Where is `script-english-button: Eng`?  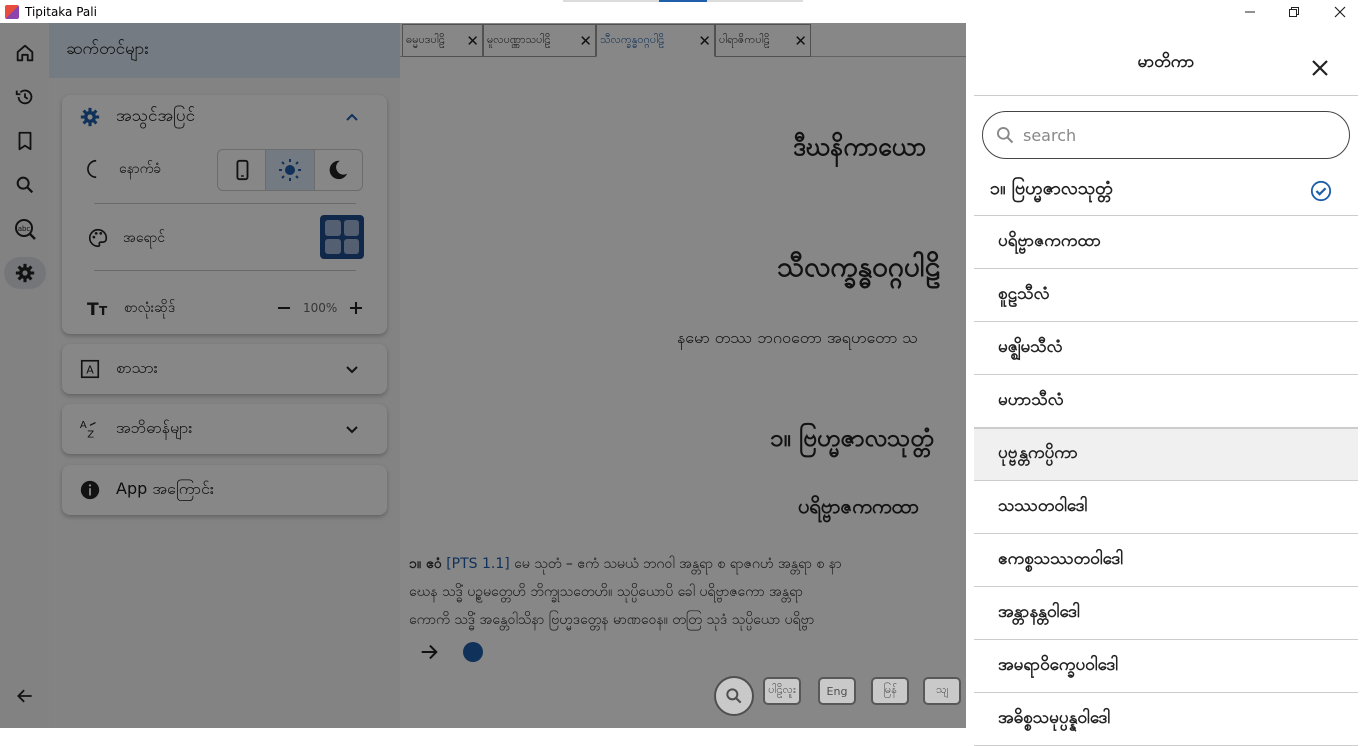 script-english-button: Eng is located at coordinates (837, 691).